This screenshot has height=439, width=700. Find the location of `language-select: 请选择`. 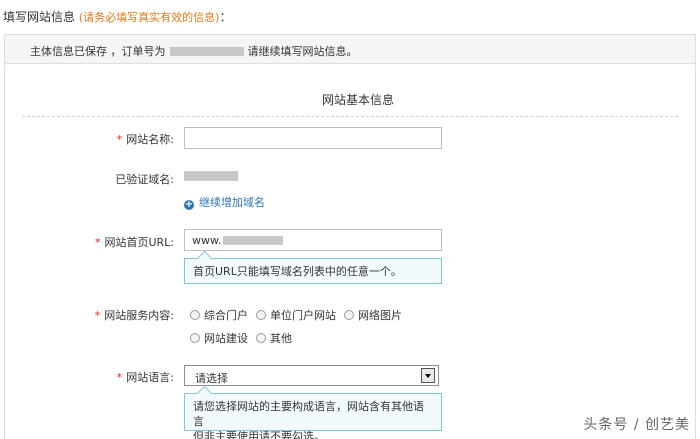

language-select: 请选择 is located at coordinates (311, 375).